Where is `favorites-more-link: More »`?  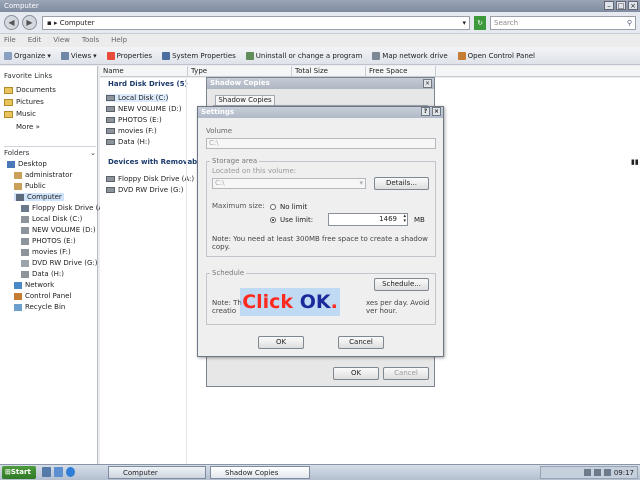
favorites-more-link: More » is located at coordinates (28, 127).